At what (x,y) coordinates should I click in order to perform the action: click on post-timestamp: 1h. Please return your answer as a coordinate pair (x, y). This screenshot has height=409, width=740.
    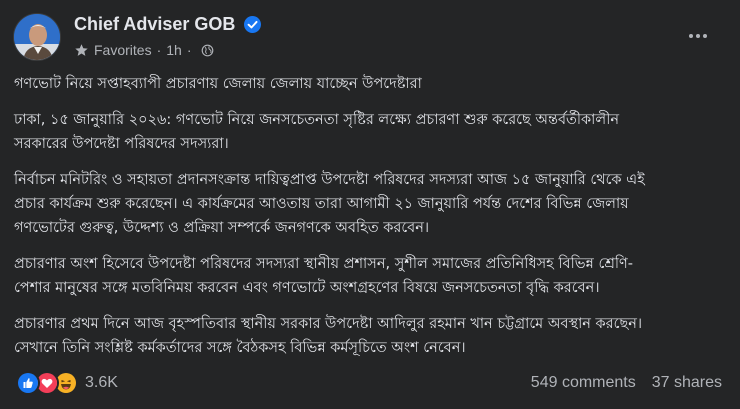
    Looking at the image, I should click on (174, 50).